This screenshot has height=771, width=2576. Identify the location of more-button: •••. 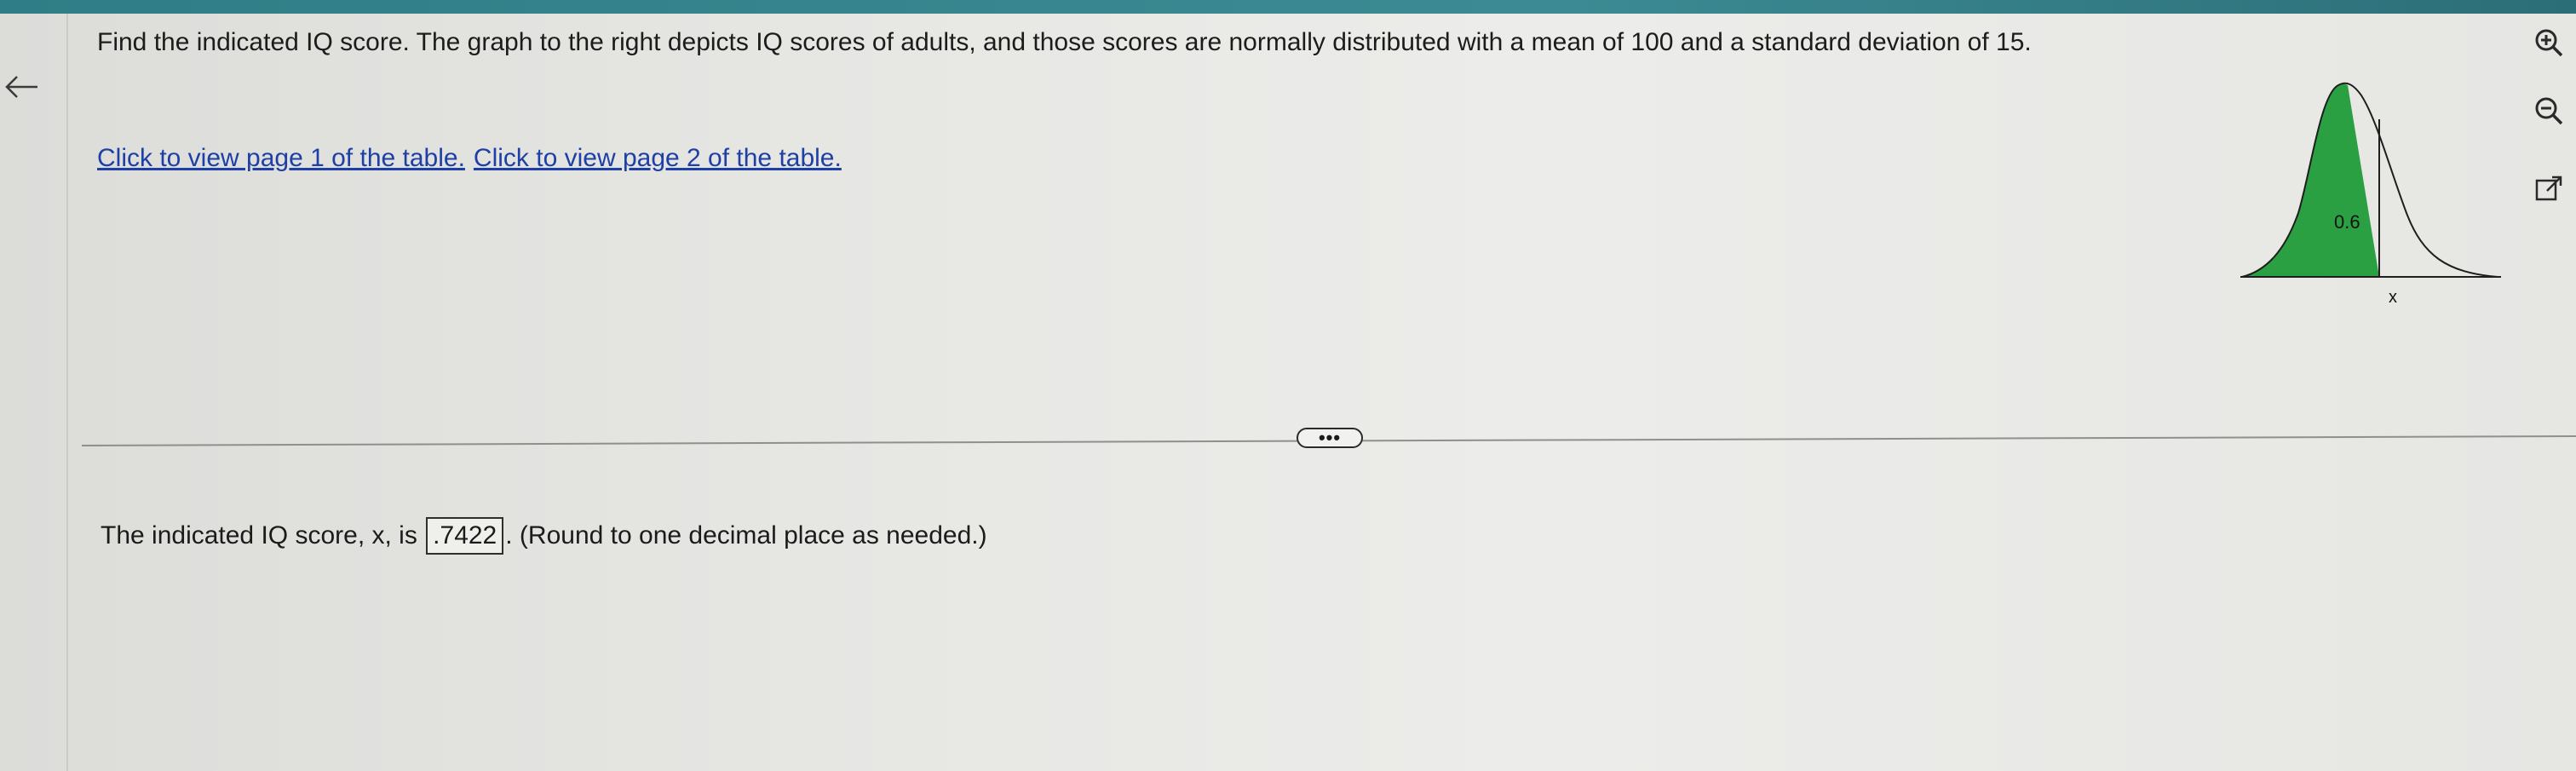
(1330, 438).